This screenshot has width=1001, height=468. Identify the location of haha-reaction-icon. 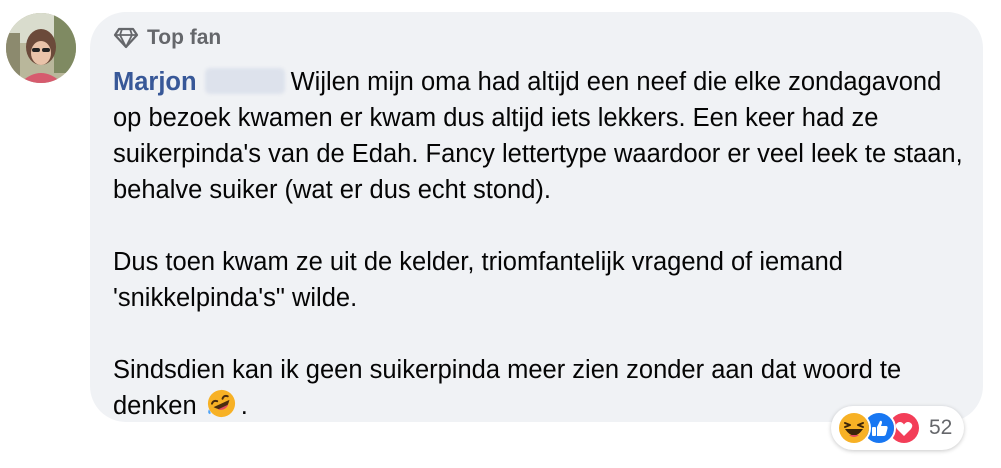
(854, 428).